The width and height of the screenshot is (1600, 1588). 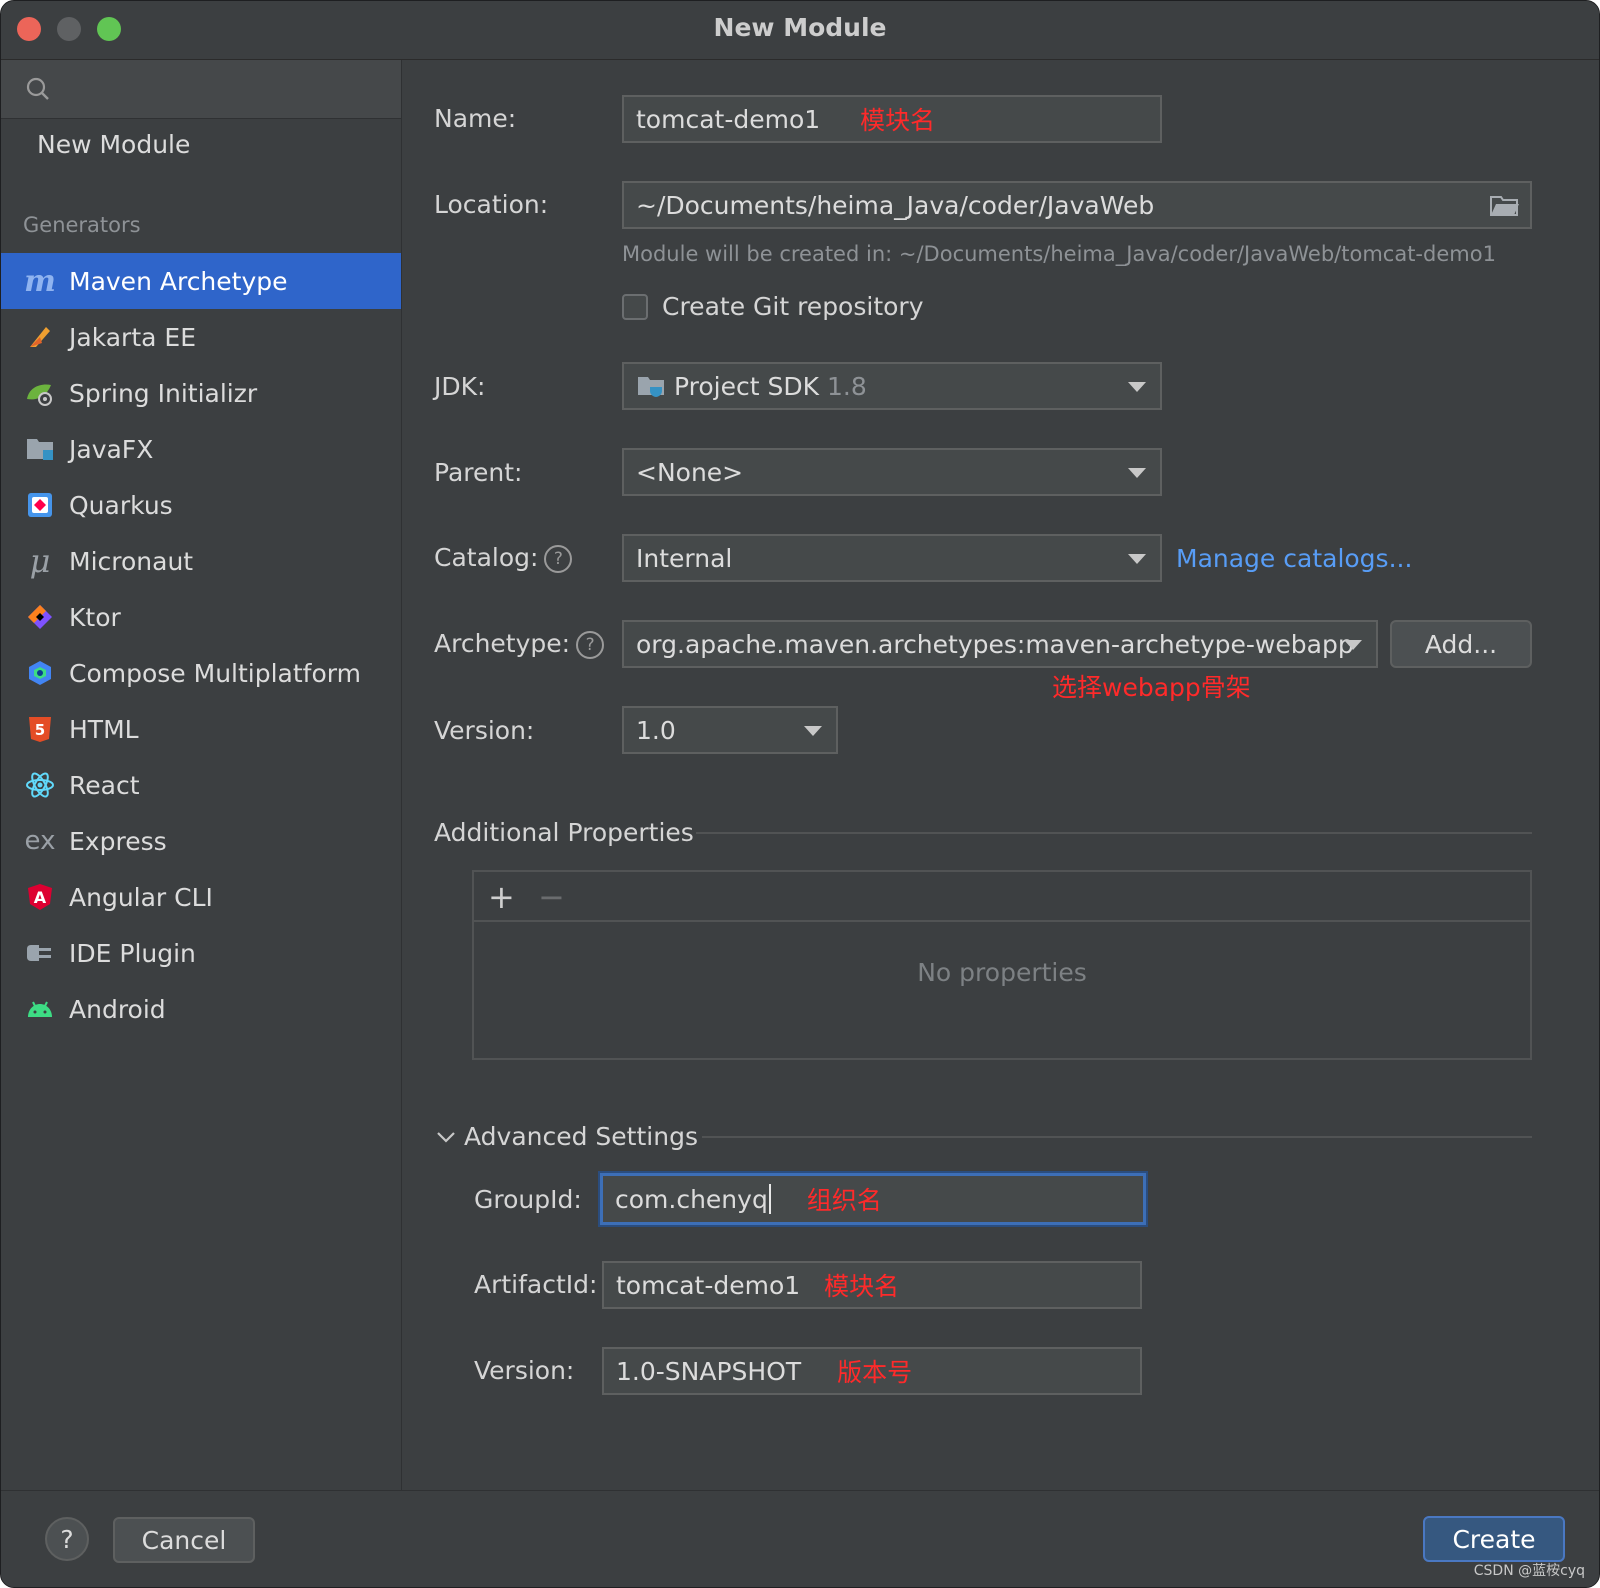 What do you see at coordinates (40, 841) in the screenshot?
I see `express-icon: ex` at bounding box center [40, 841].